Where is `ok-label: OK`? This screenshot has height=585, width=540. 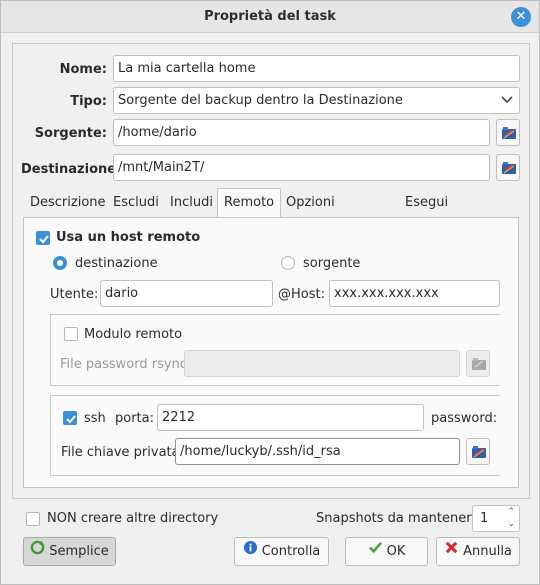 ok-label: OK is located at coordinates (396, 551).